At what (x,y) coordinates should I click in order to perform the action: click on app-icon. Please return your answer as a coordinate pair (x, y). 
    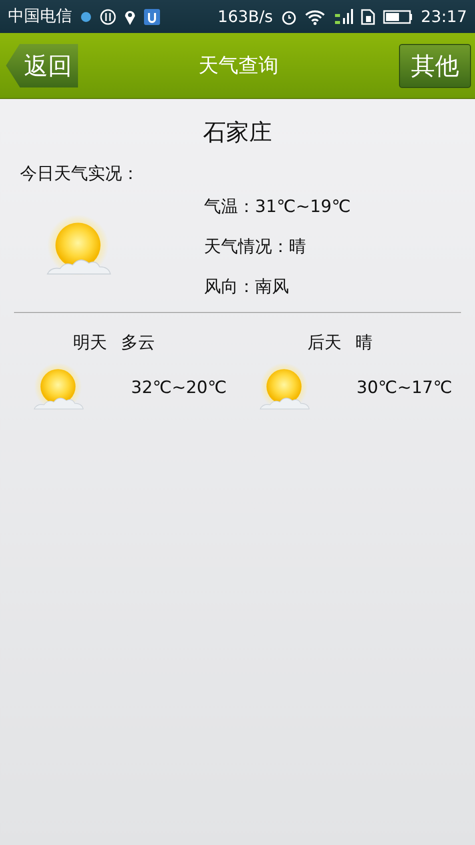
    Looking at the image, I should click on (152, 16).